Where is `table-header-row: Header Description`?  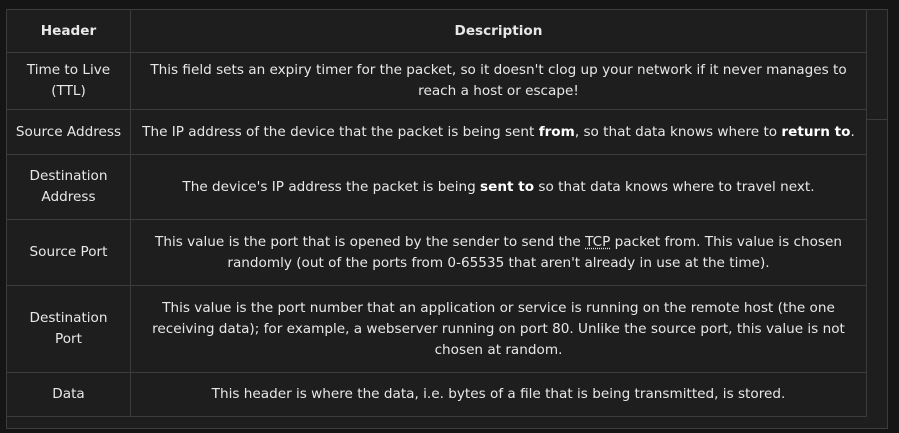
table-header-row: Header Description is located at coordinates (436, 31).